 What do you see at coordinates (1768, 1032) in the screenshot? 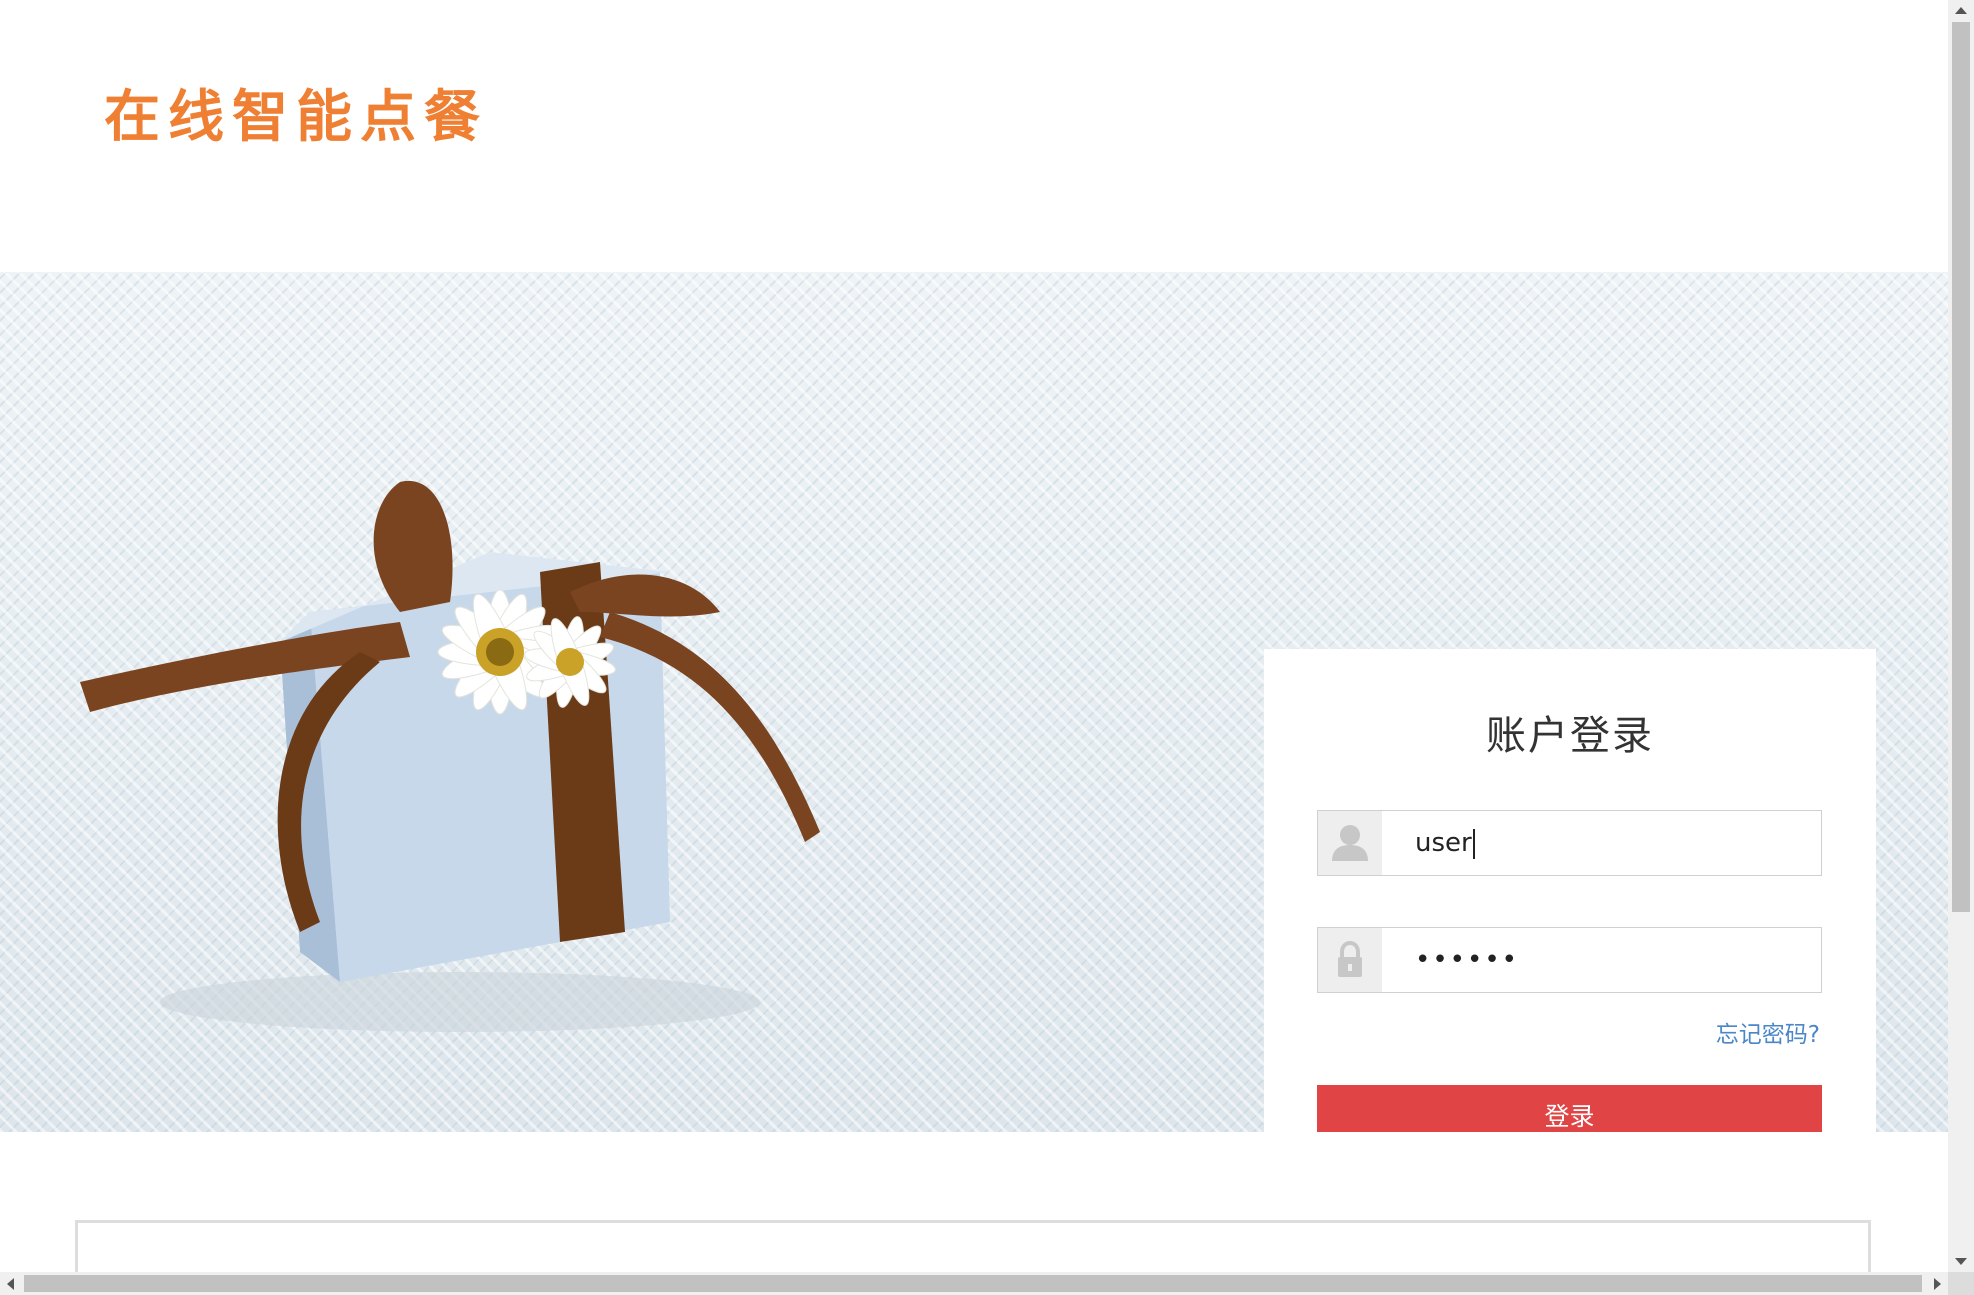
I see `forgot-password-link: 忘记密码?` at bounding box center [1768, 1032].